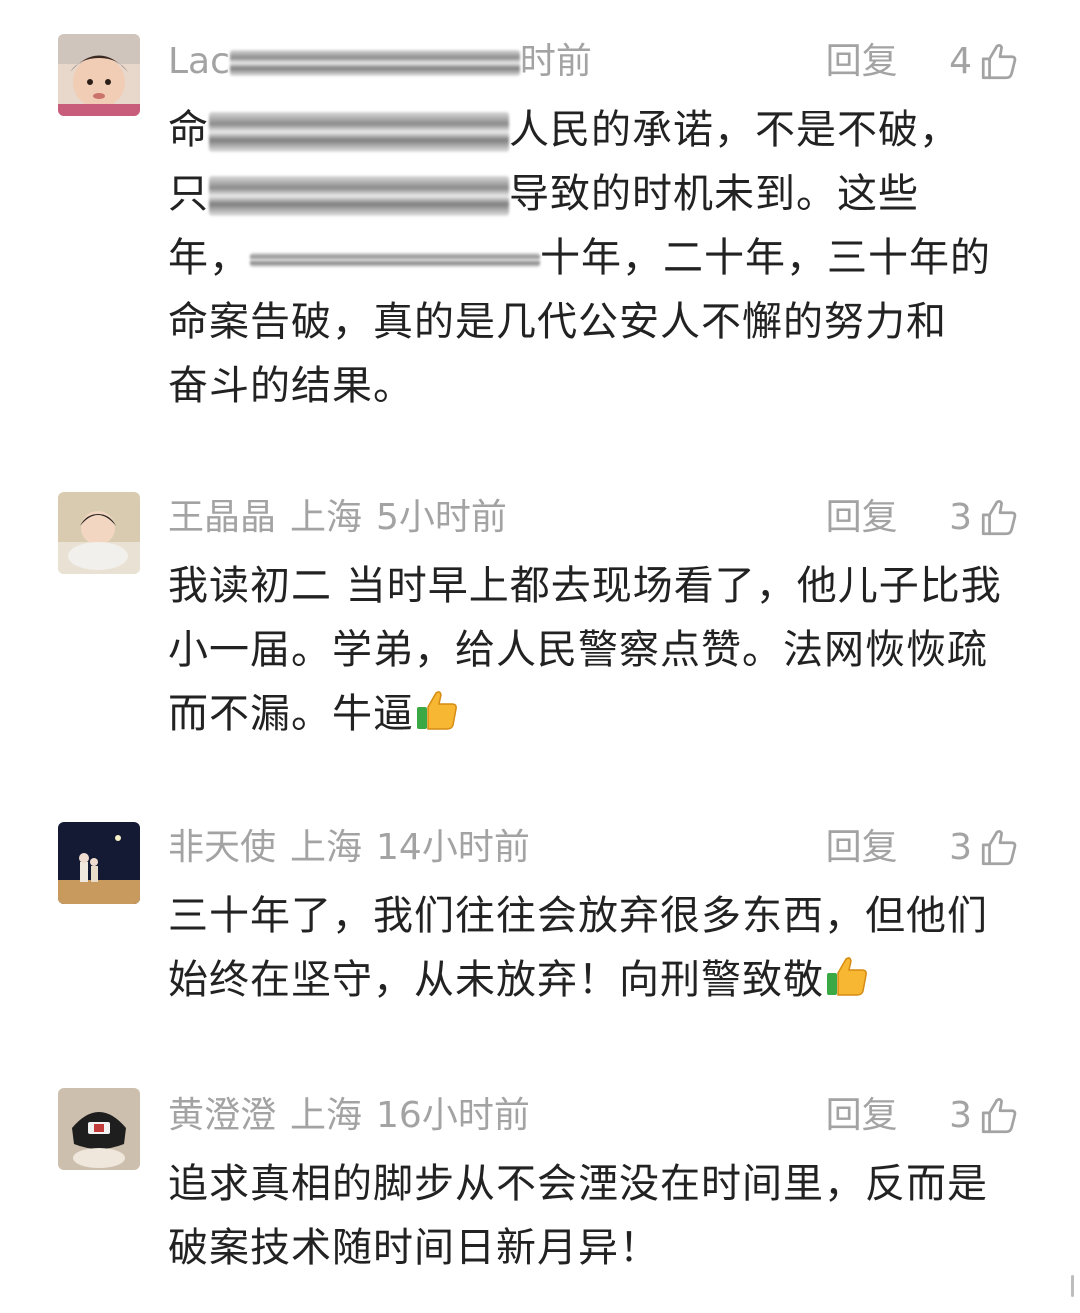  I want to click on text-fragment: 人民的承诺，不是不破，, so click(734, 130).